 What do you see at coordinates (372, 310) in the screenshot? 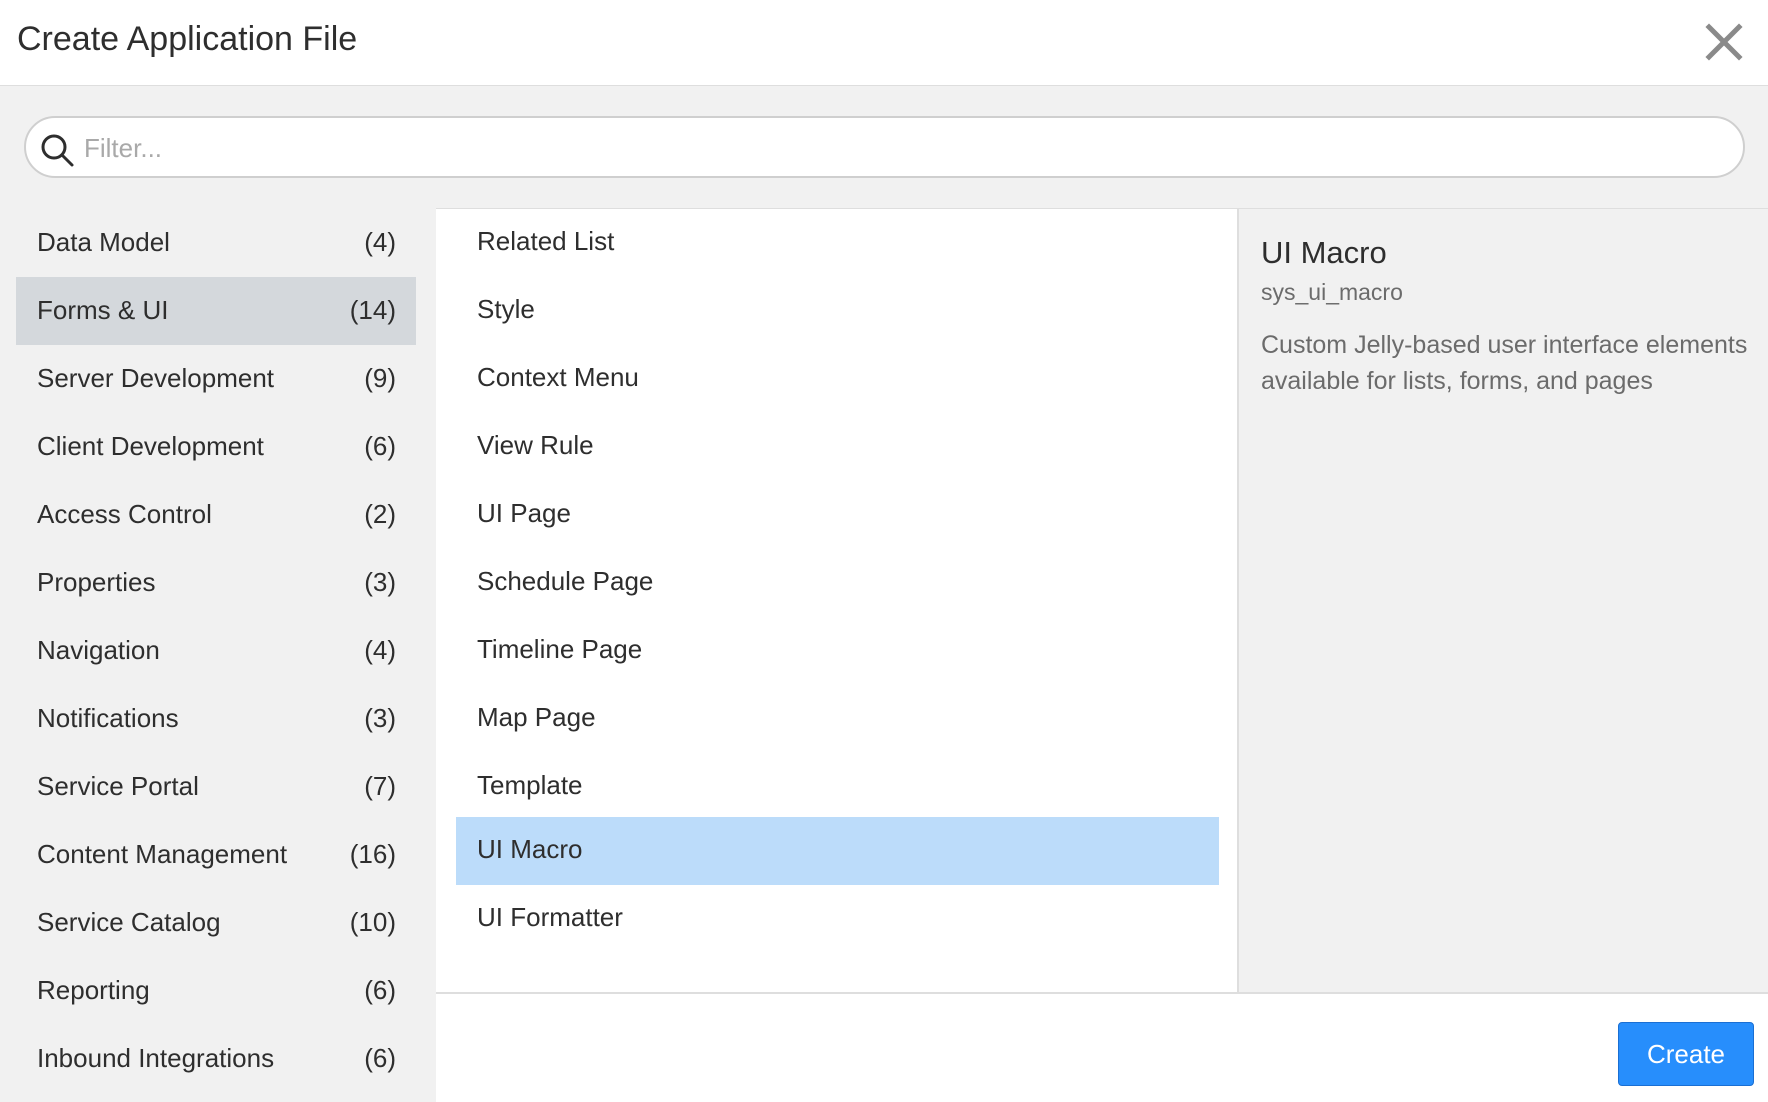
I see `category-count: (14)` at bounding box center [372, 310].